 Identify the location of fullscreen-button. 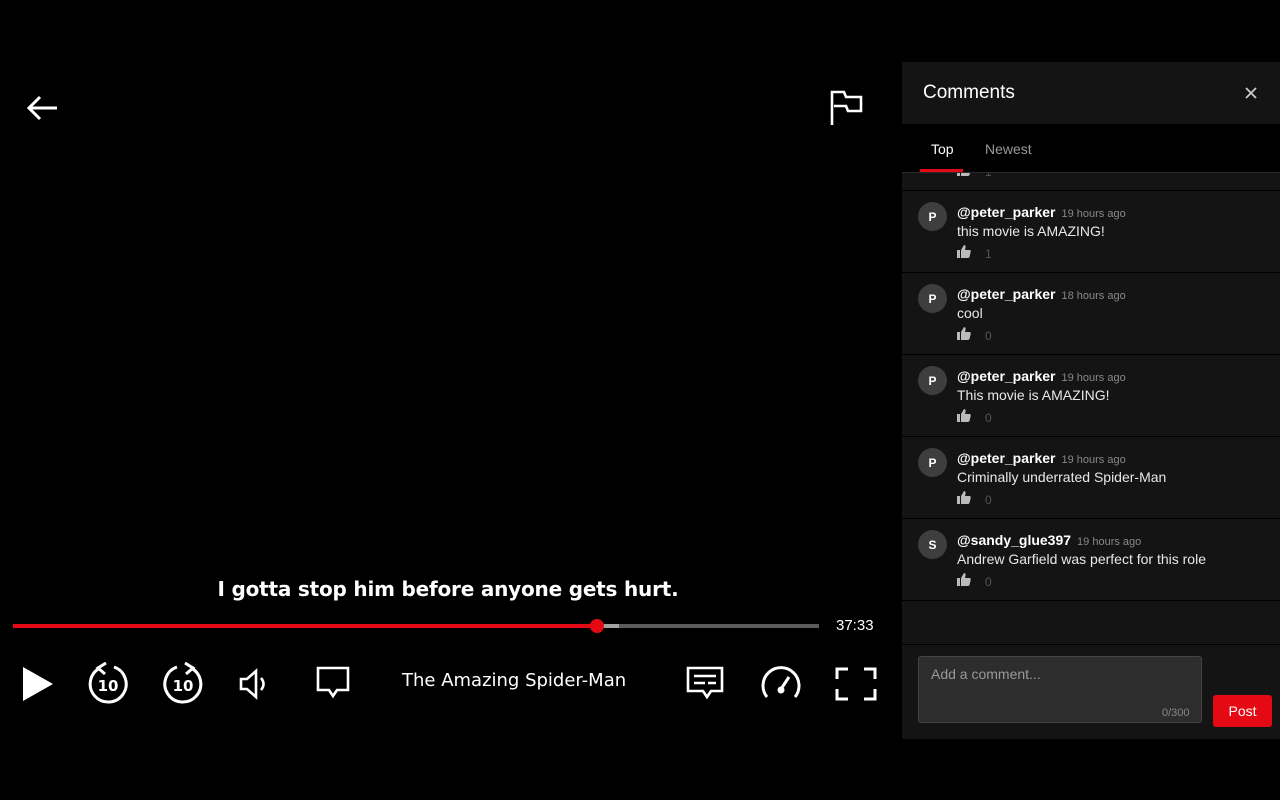
(856, 684).